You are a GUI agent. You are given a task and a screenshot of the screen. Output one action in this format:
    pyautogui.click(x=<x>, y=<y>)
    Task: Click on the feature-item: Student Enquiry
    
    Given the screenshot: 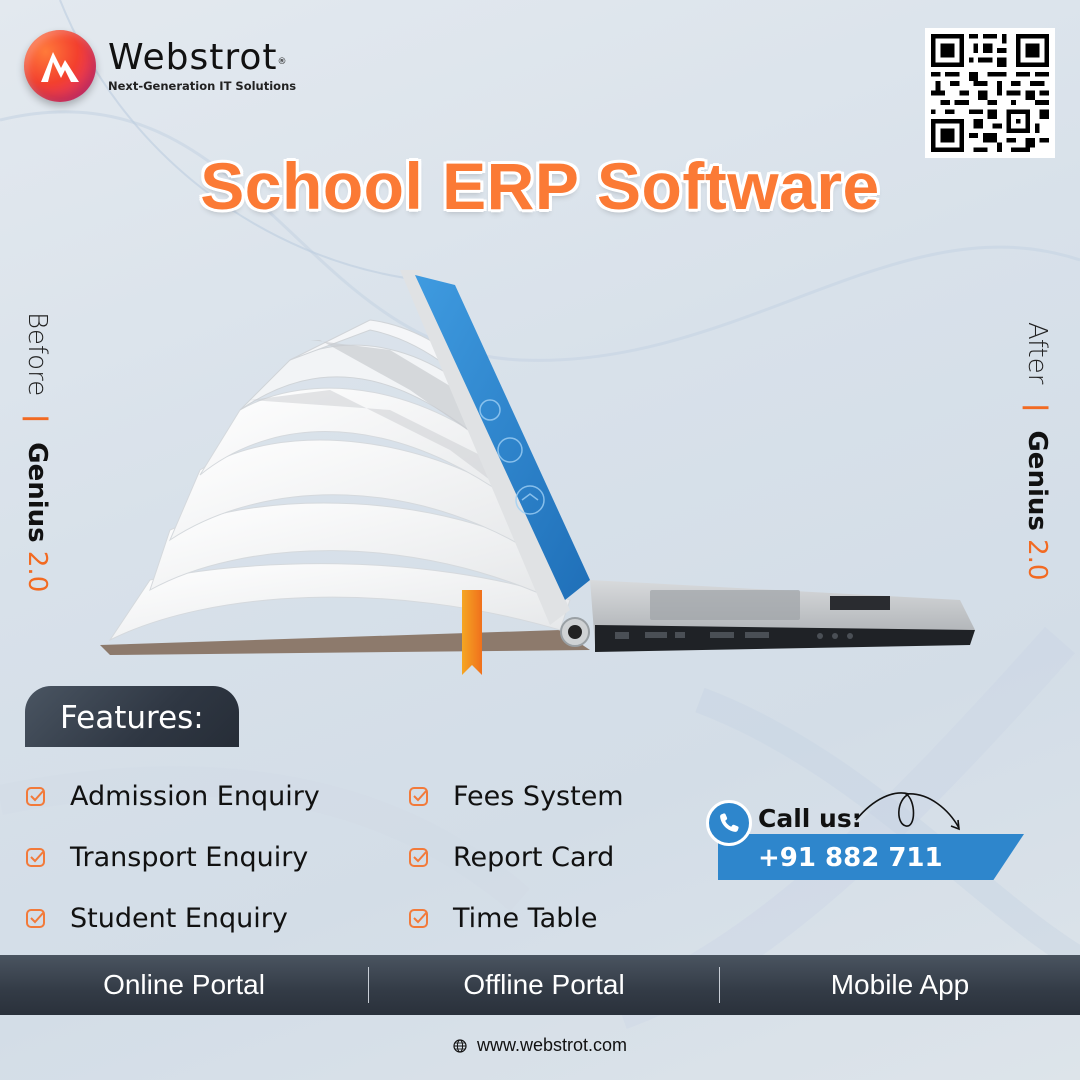 What is the action you would take?
    pyautogui.click(x=172, y=918)
    